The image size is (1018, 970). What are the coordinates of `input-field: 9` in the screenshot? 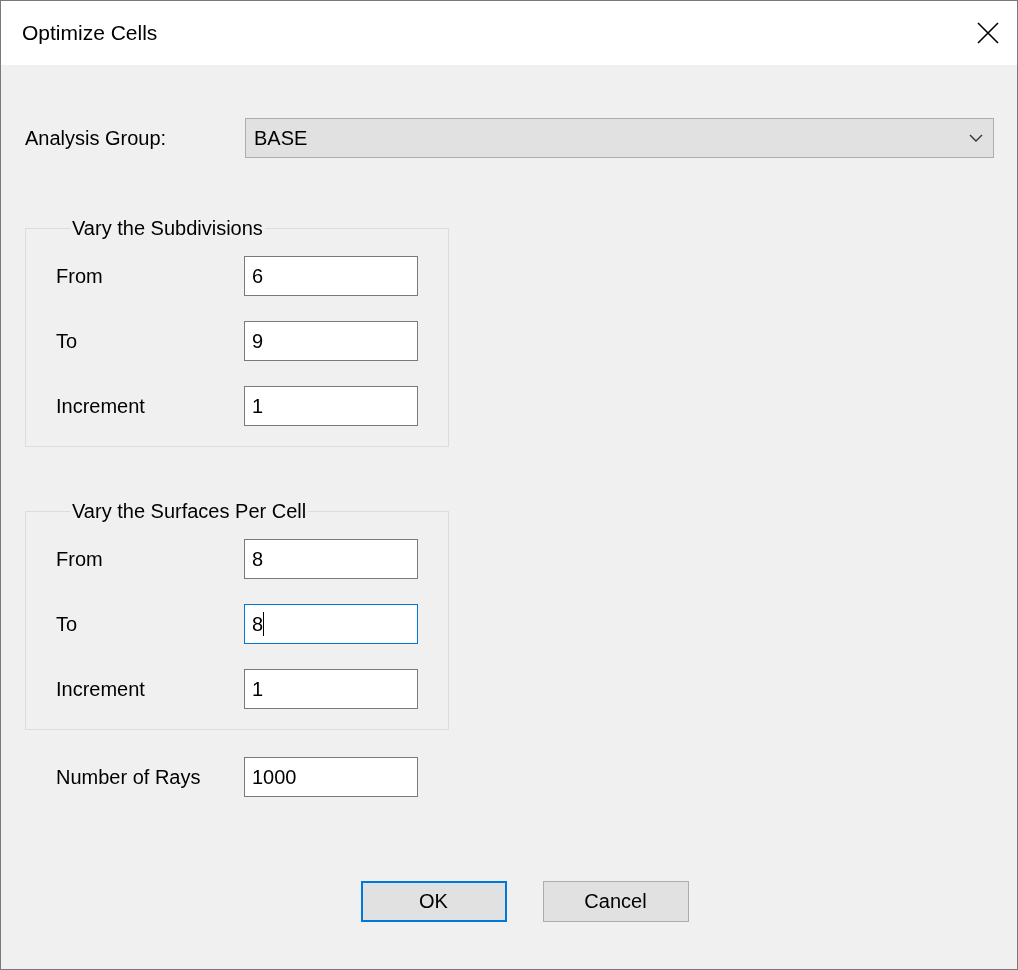 It's located at (331, 341).